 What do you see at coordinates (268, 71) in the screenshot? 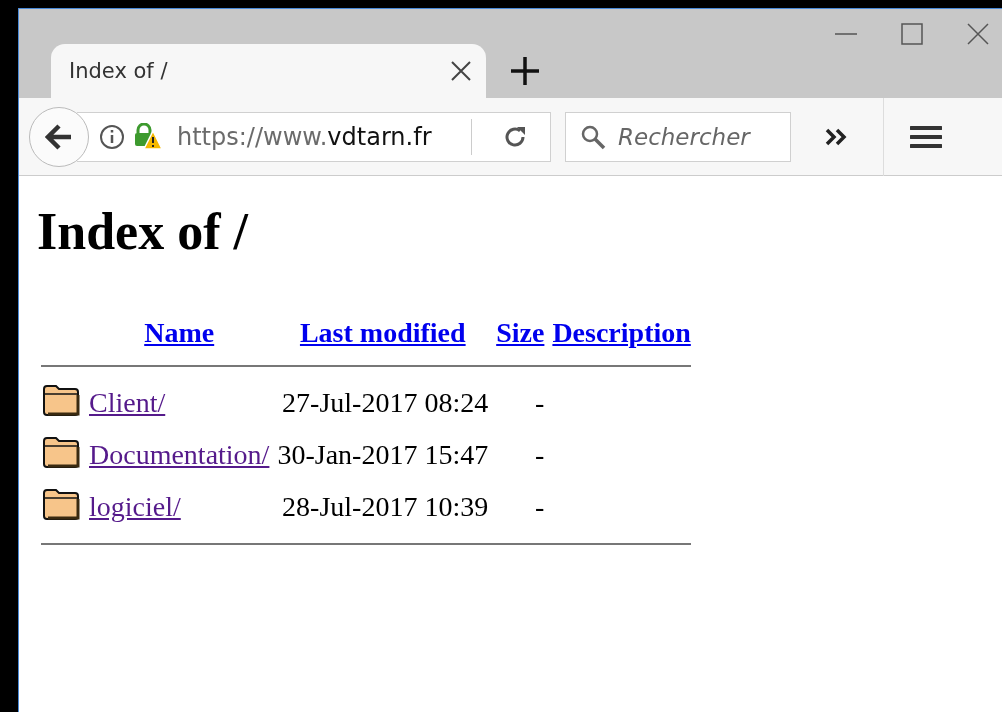
I see `browser-tab: Index of /` at bounding box center [268, 71].